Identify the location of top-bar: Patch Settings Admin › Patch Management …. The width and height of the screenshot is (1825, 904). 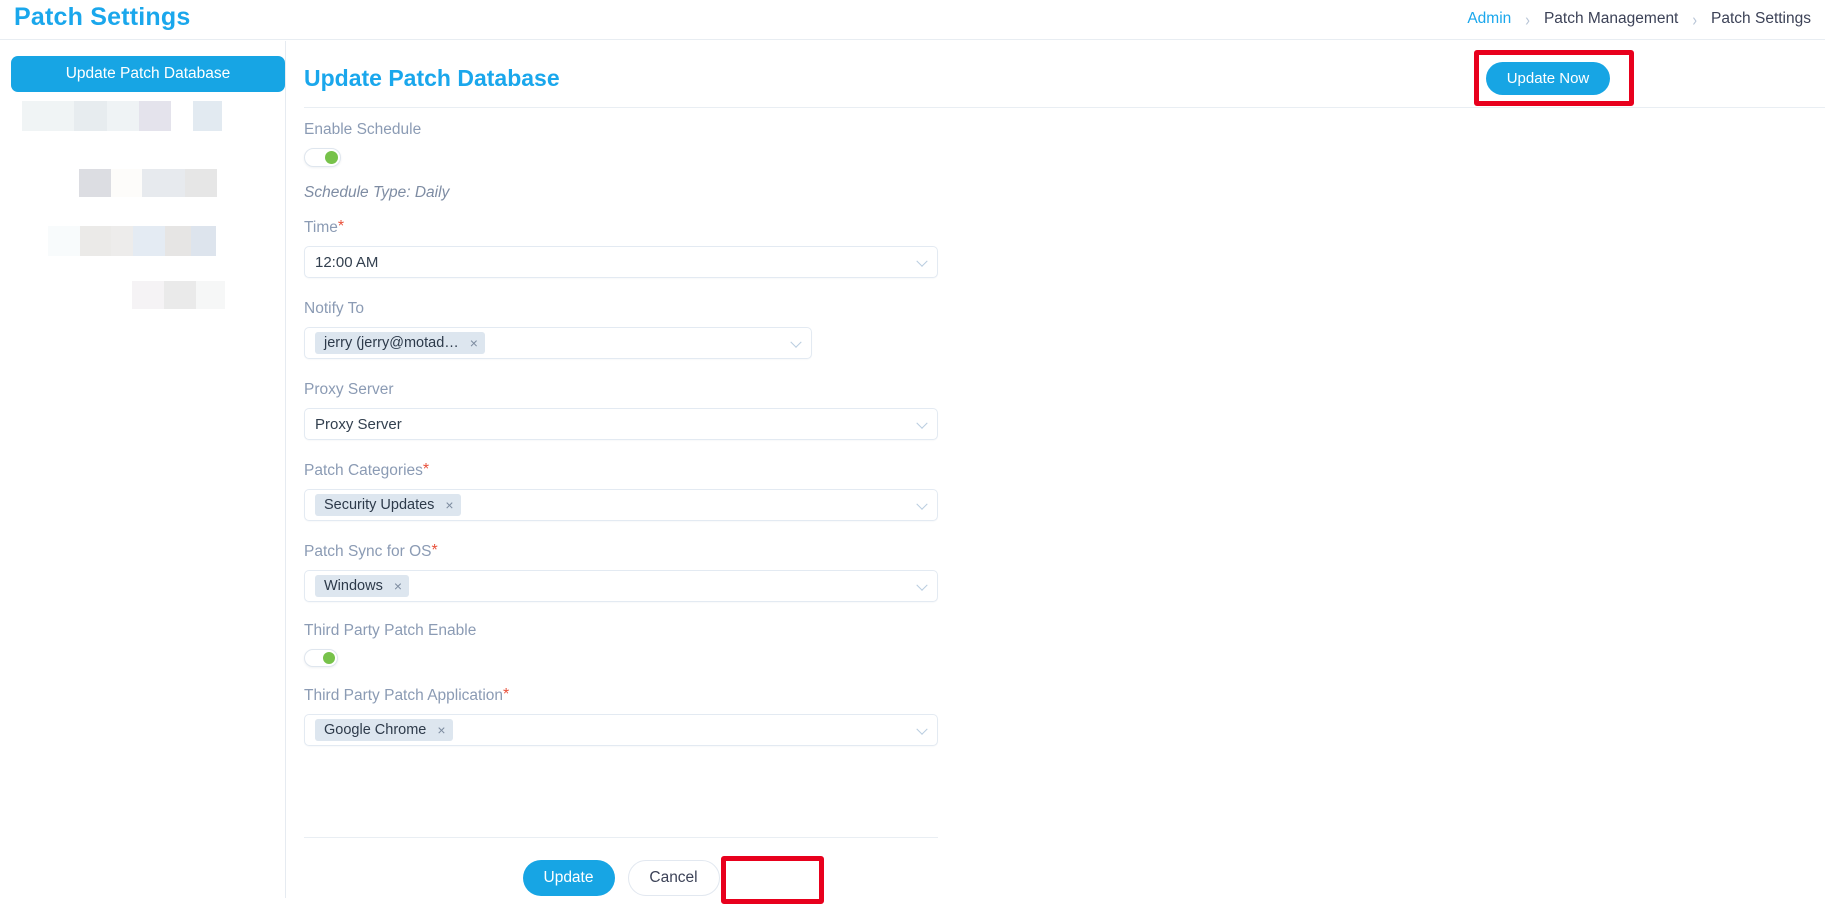
(912, 20).